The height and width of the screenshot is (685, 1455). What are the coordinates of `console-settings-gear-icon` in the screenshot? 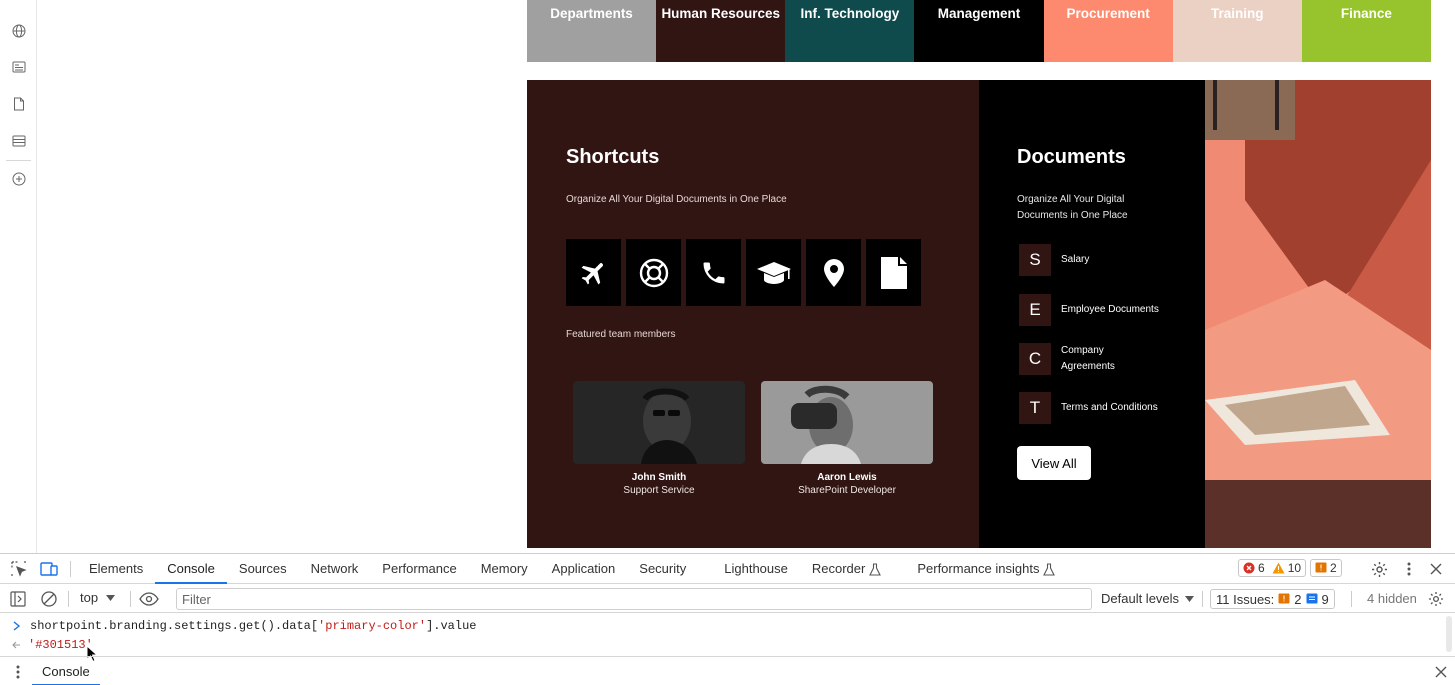 It's located at (1436, 599).